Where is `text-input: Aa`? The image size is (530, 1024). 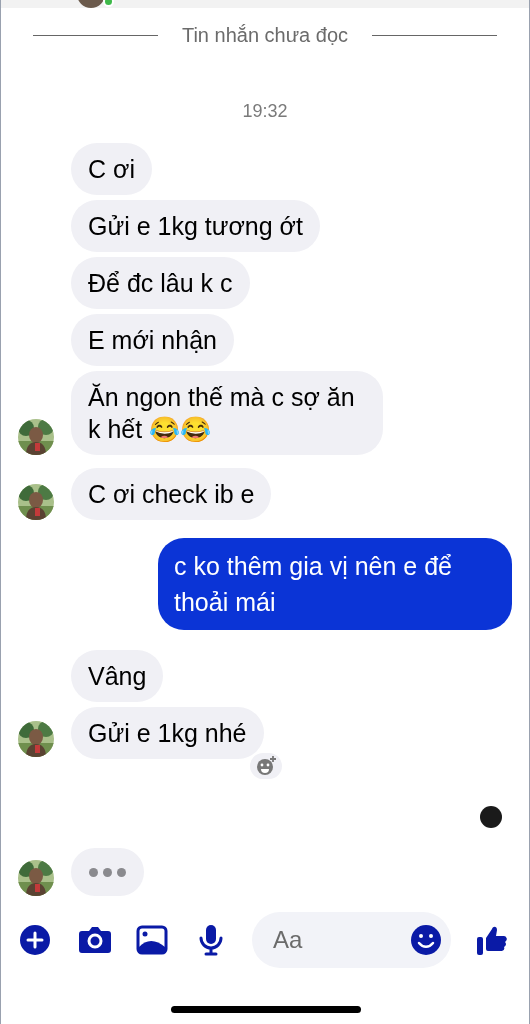 text-input: Aa is located at coordinates (342, 940).